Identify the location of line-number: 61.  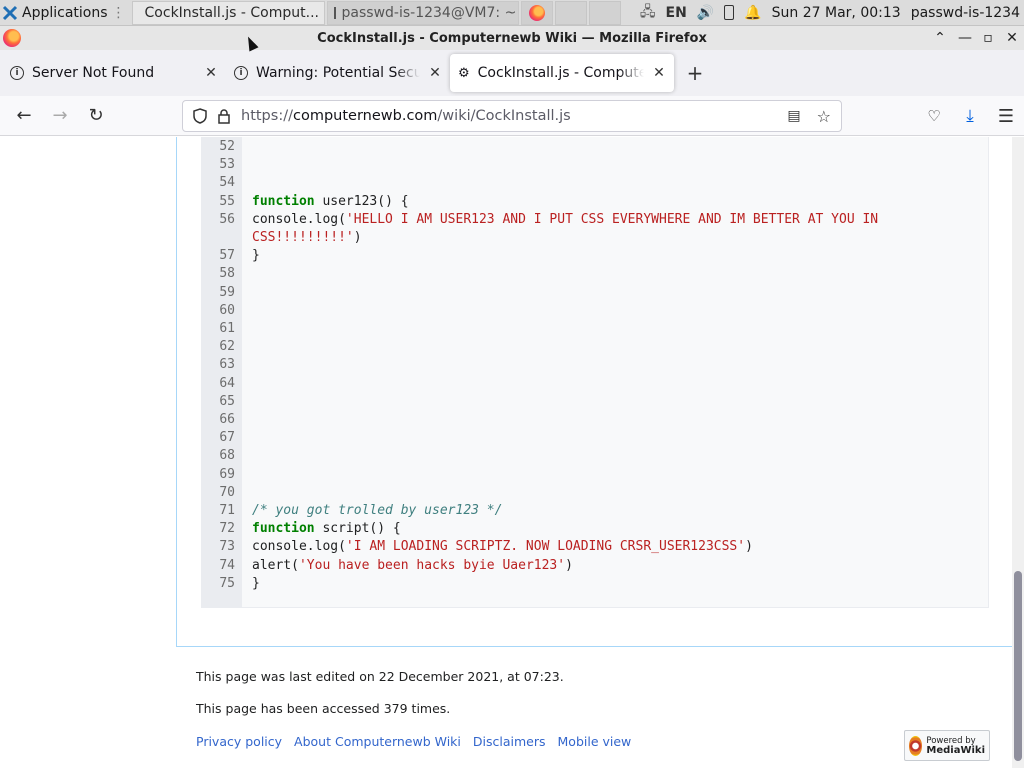
(227, 328).